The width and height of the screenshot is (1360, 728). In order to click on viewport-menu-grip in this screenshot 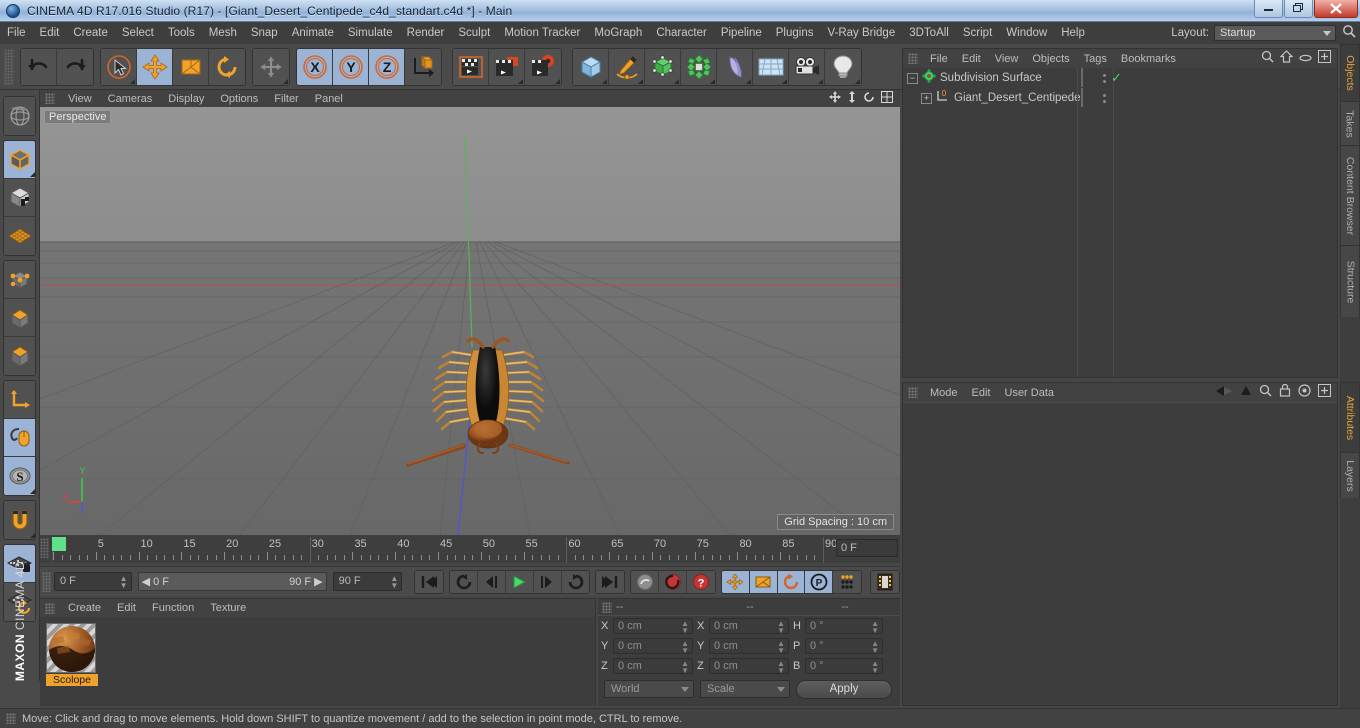, I will do `click(50, 98)`.